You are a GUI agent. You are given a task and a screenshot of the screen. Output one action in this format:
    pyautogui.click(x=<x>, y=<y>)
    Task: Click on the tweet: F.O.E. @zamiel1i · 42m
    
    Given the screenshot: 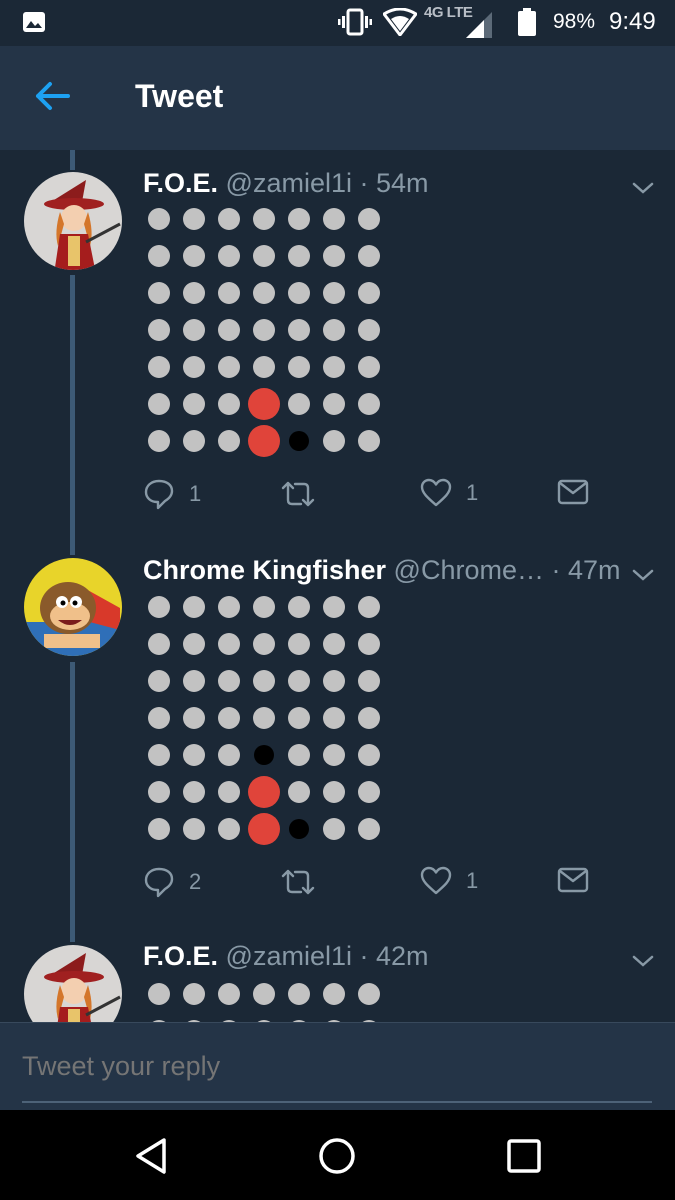 What is the action you would take?
    pyautogui.click(x=337, y=978)
    